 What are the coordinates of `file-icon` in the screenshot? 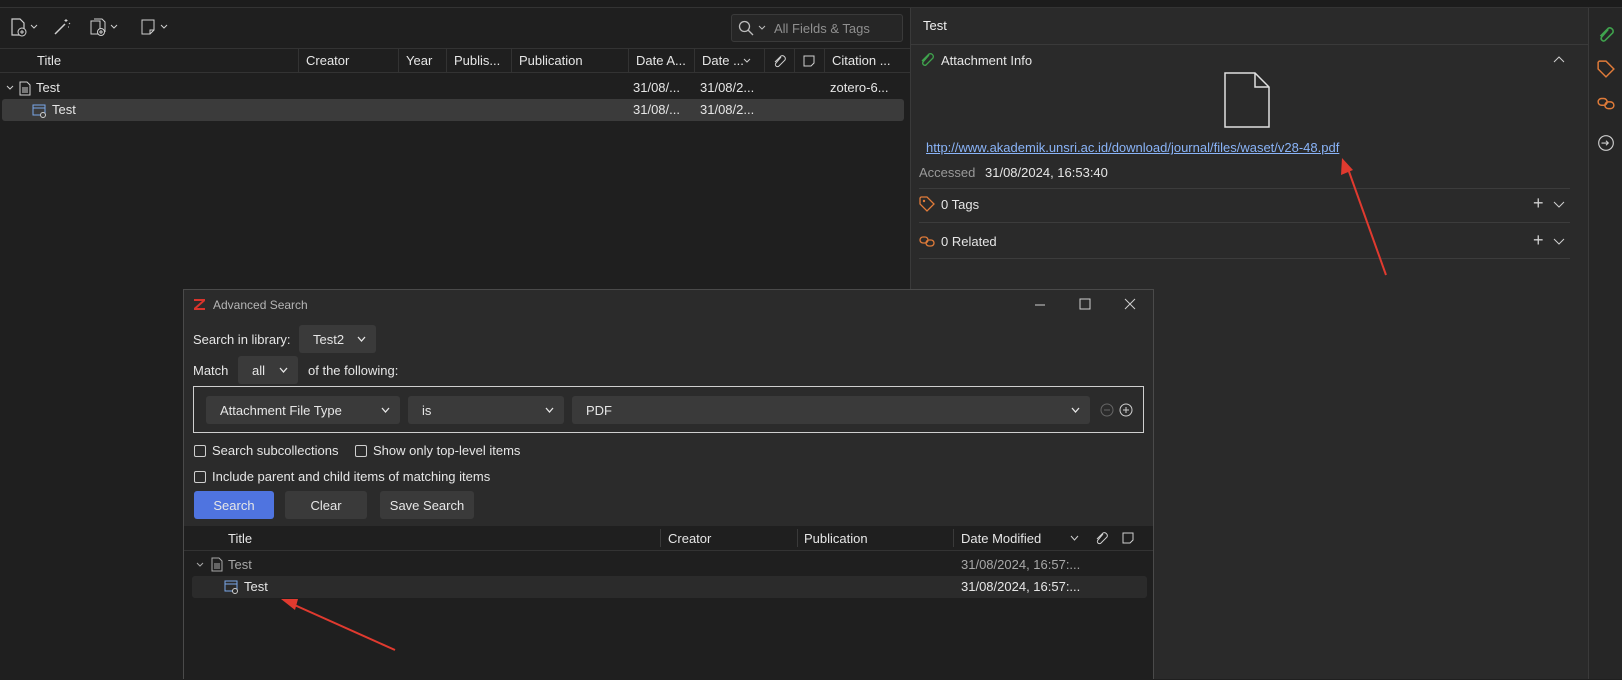 It's located at (1247, 100).